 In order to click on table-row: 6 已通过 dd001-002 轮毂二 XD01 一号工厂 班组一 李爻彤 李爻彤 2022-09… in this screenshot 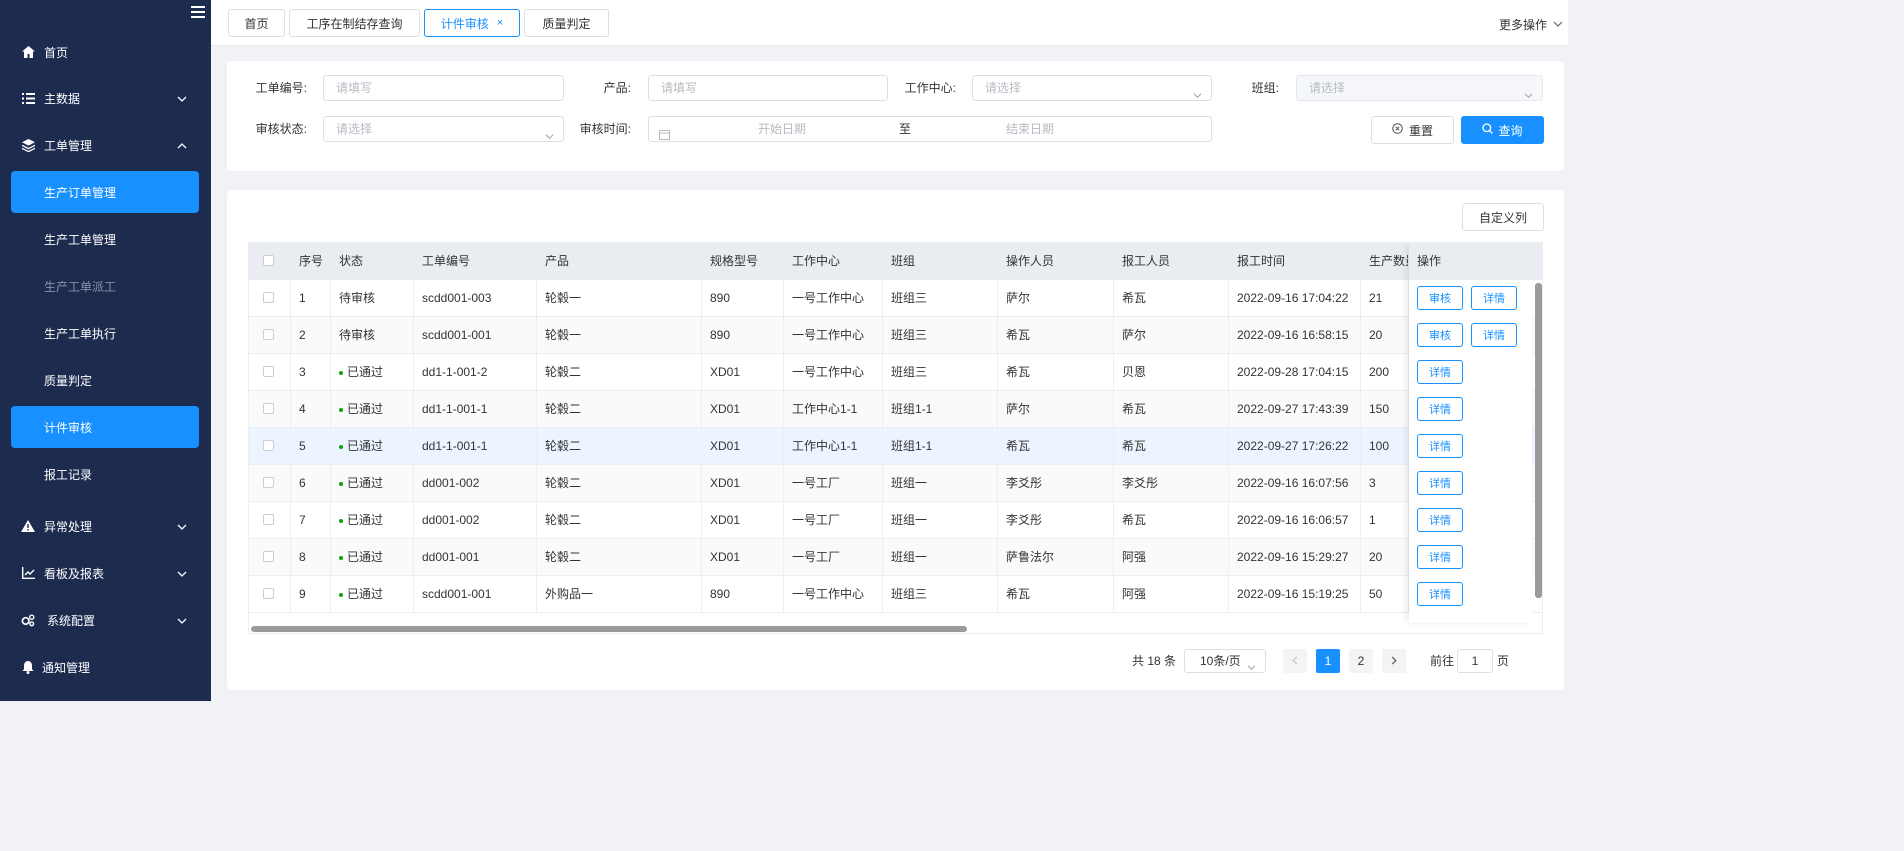, I will do `click(895, 483)`.